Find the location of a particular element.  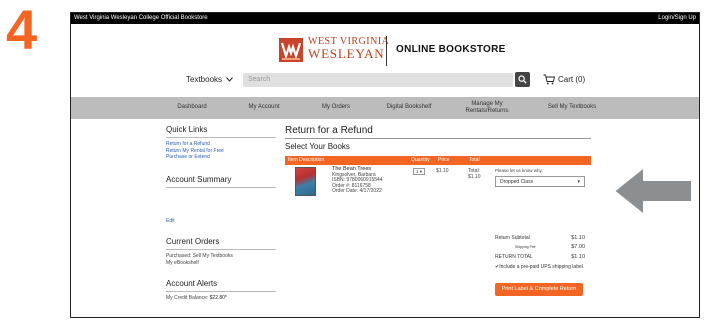

summary-return-total: RETURN TOTAL $1.10 is located at coordinates (540, 257).